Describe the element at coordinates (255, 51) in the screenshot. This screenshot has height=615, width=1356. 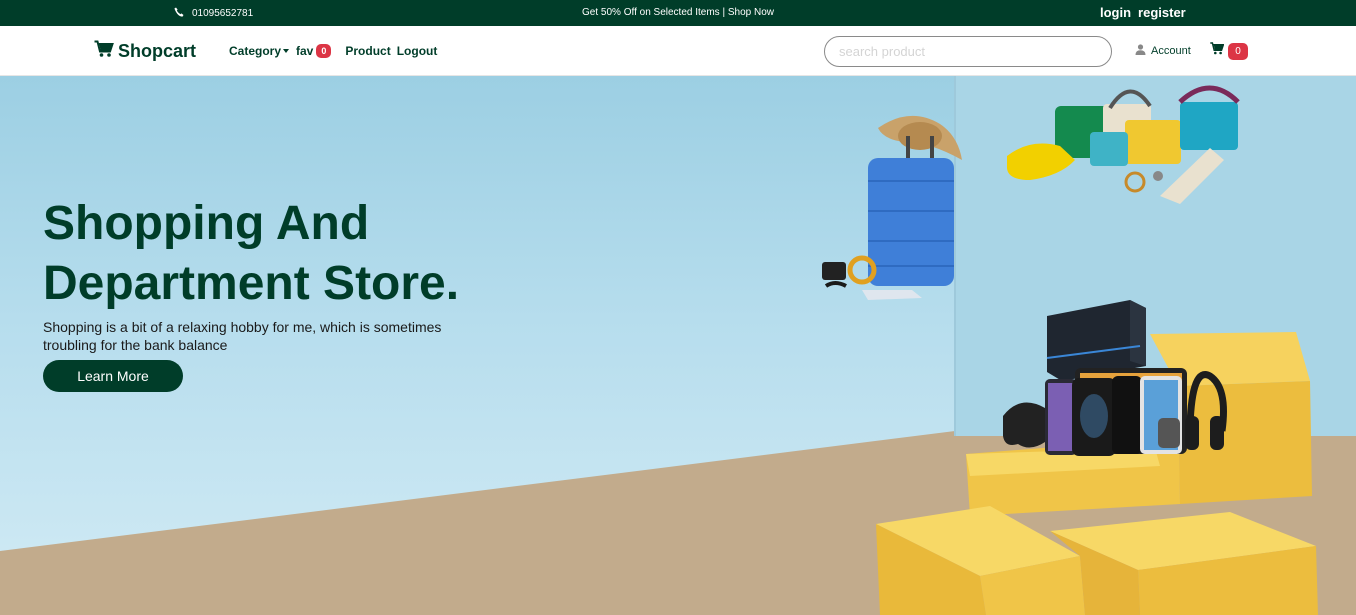
I see `category-label: Category` at that location.